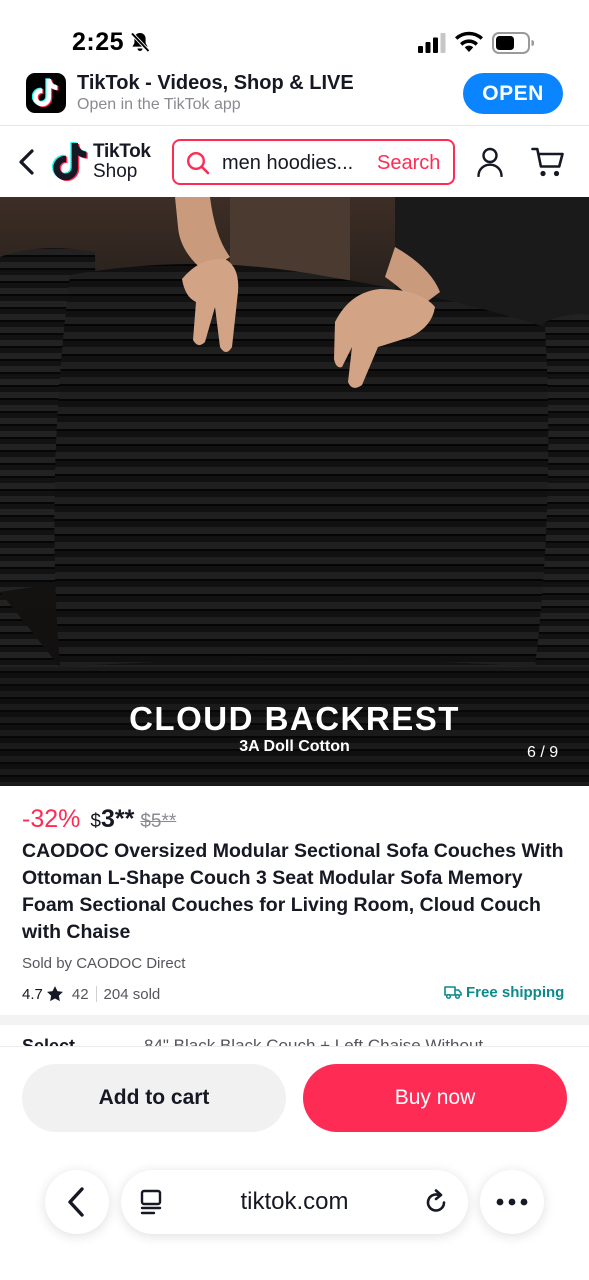  Describe the element at coordinates (96, 994) in the screenshot. I see `divider` at that location.